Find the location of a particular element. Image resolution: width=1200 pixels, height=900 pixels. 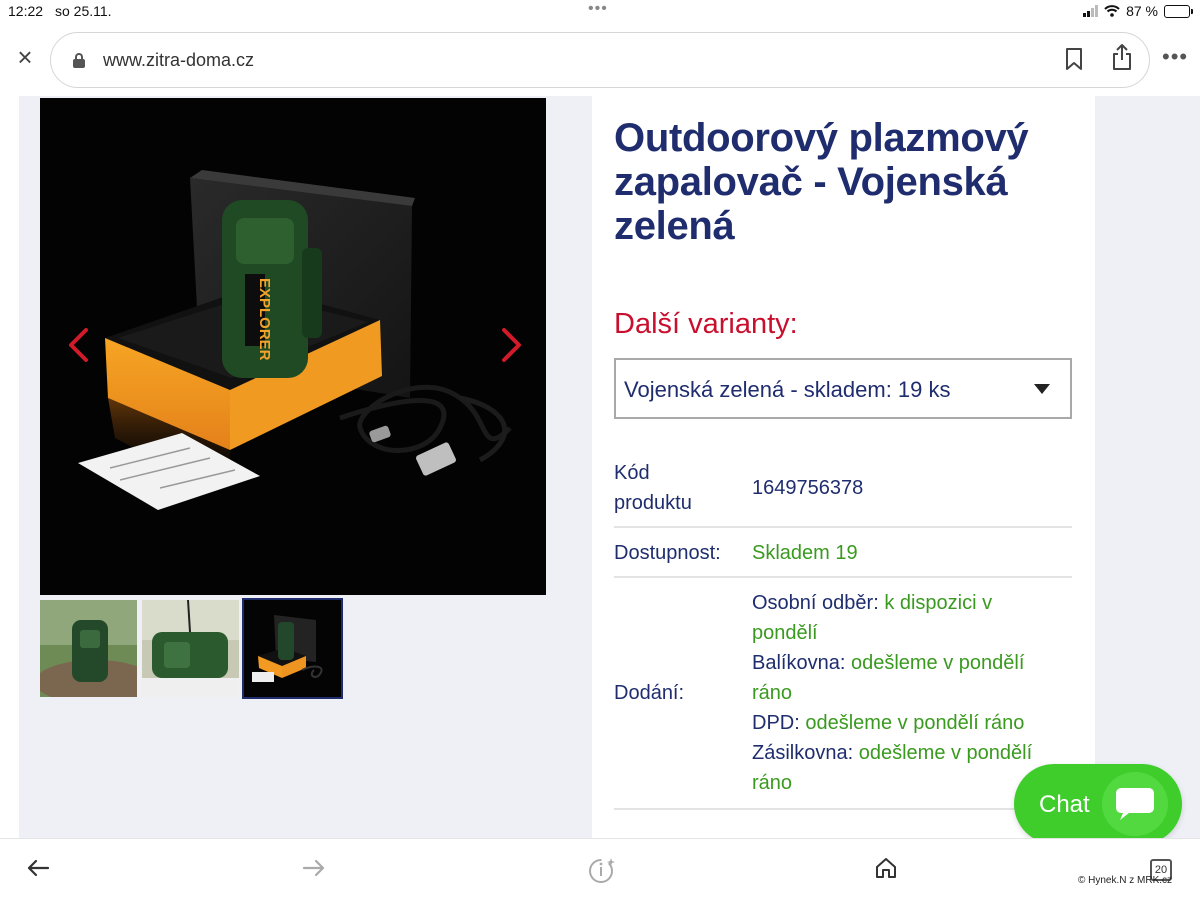

more-icon: ••• is located at coordinates (1175, 57).